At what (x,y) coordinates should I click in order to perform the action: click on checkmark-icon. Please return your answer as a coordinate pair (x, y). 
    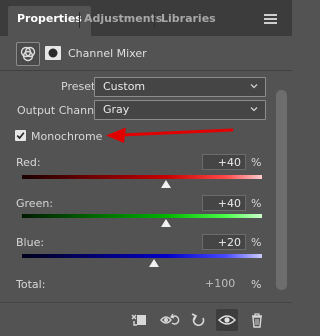
    Looking at the image, I should click on (20, 136).